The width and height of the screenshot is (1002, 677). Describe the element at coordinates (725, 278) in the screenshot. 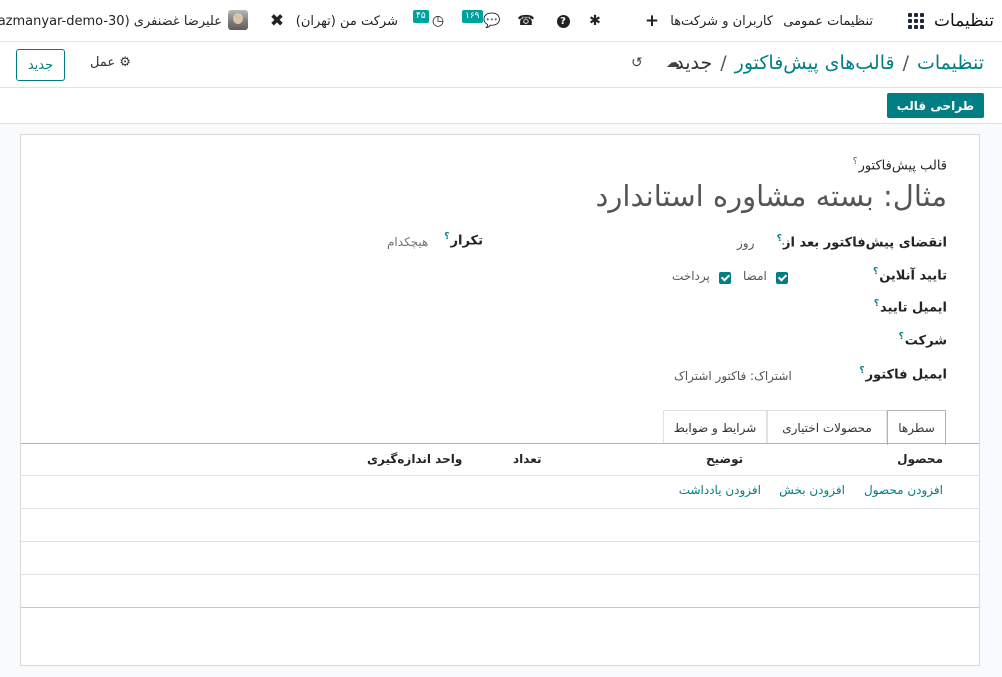

I see `payment-checkbox` at that location.